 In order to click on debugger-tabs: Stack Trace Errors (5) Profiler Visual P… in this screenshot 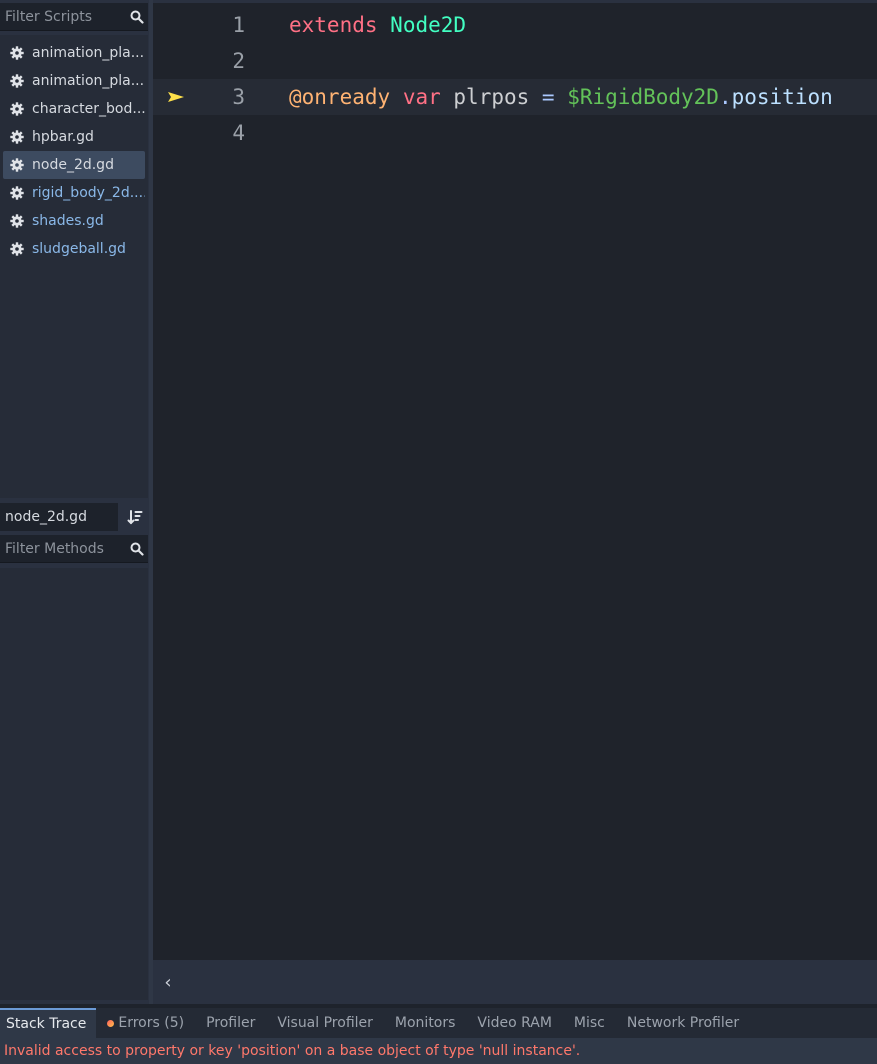, I will do `click(438, 1023)`.